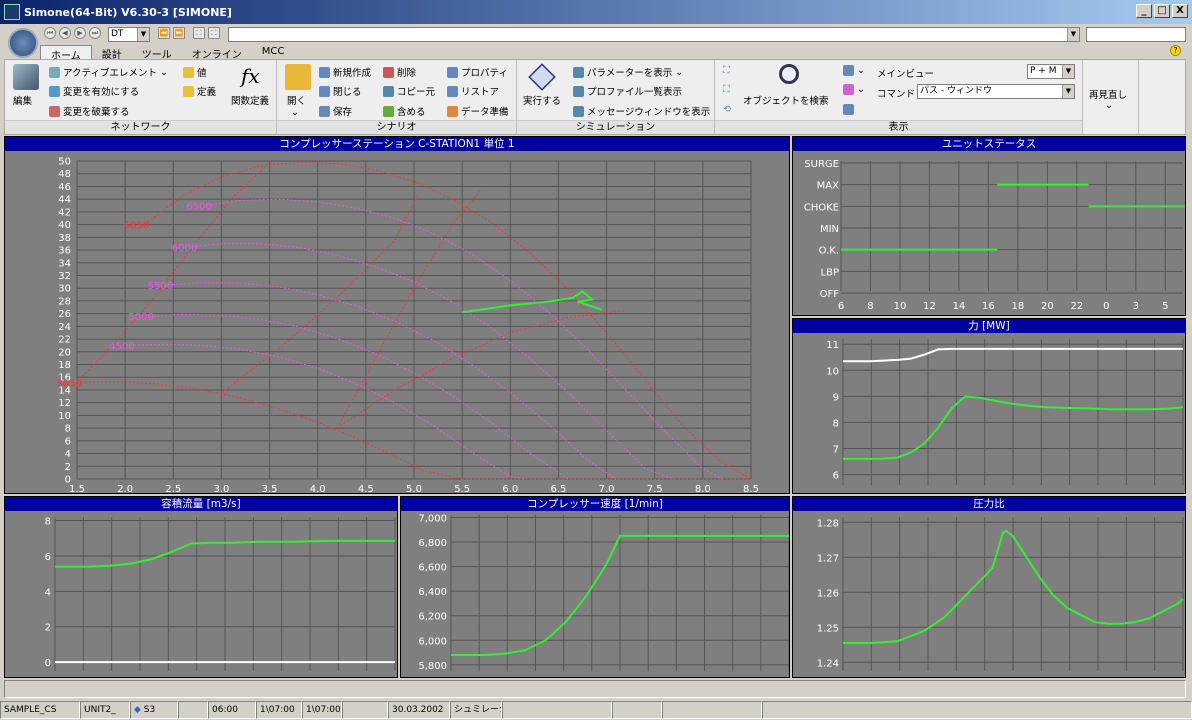  I want to click on command-value: パス - ウィンドウ, so click(956, 91).